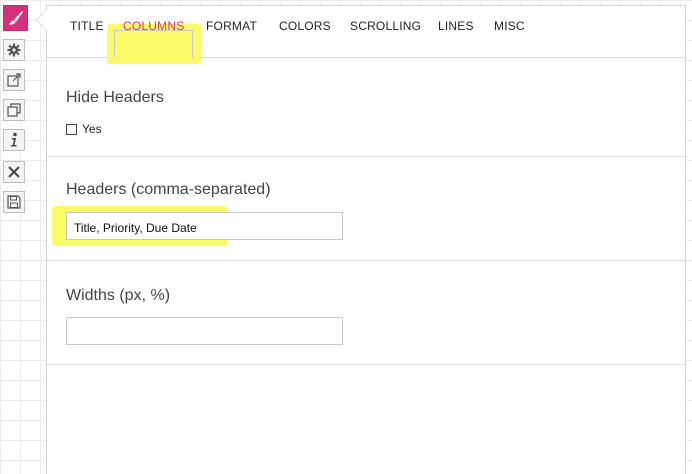 The image size is (692, 474). What do you see at coordinates (231, 26) in the screenshot?
I see `tab-format-label: FORMAT` at bounding box center [231, 26].